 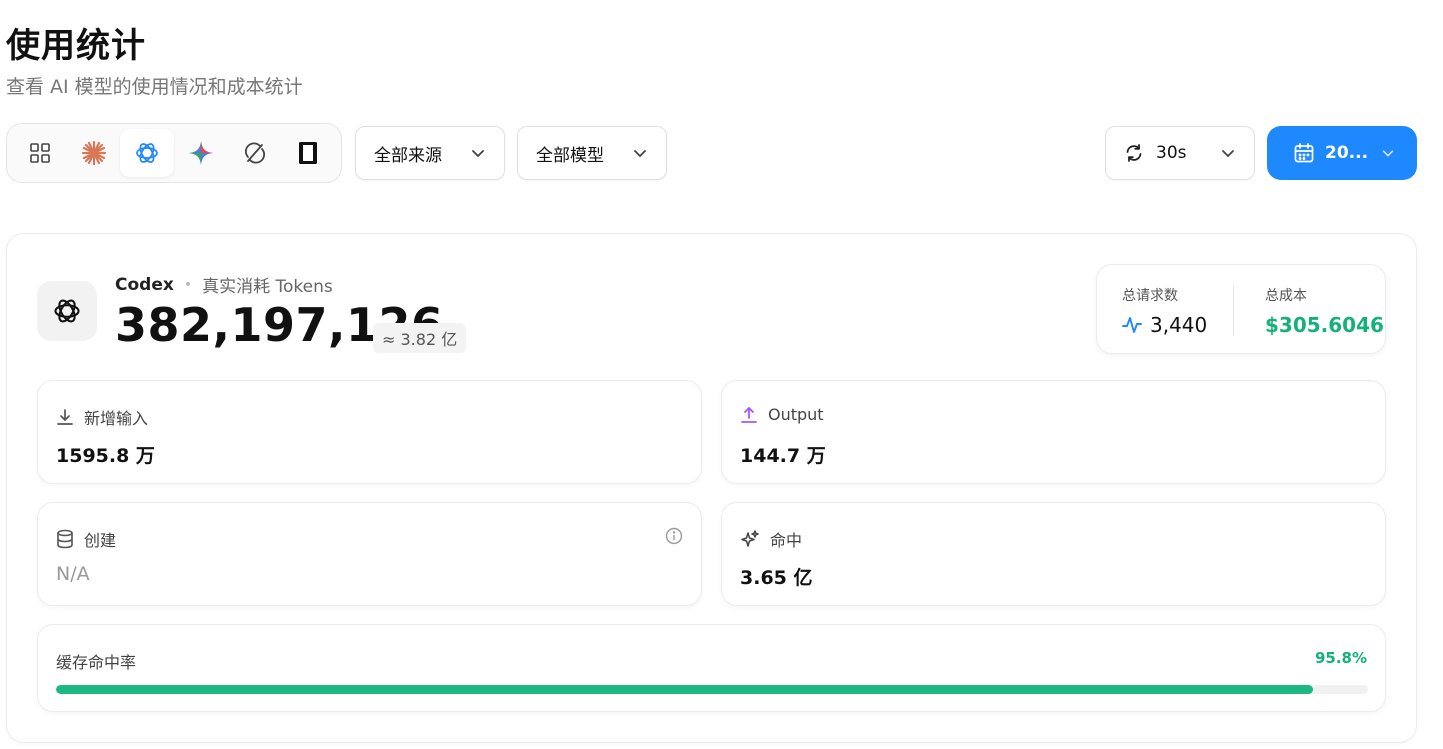 What do you see at coordinates (96, 662) in the screenshot?
I see `cache-hit-rate-label: 缓存命中率` at bounding box center [96, 662].